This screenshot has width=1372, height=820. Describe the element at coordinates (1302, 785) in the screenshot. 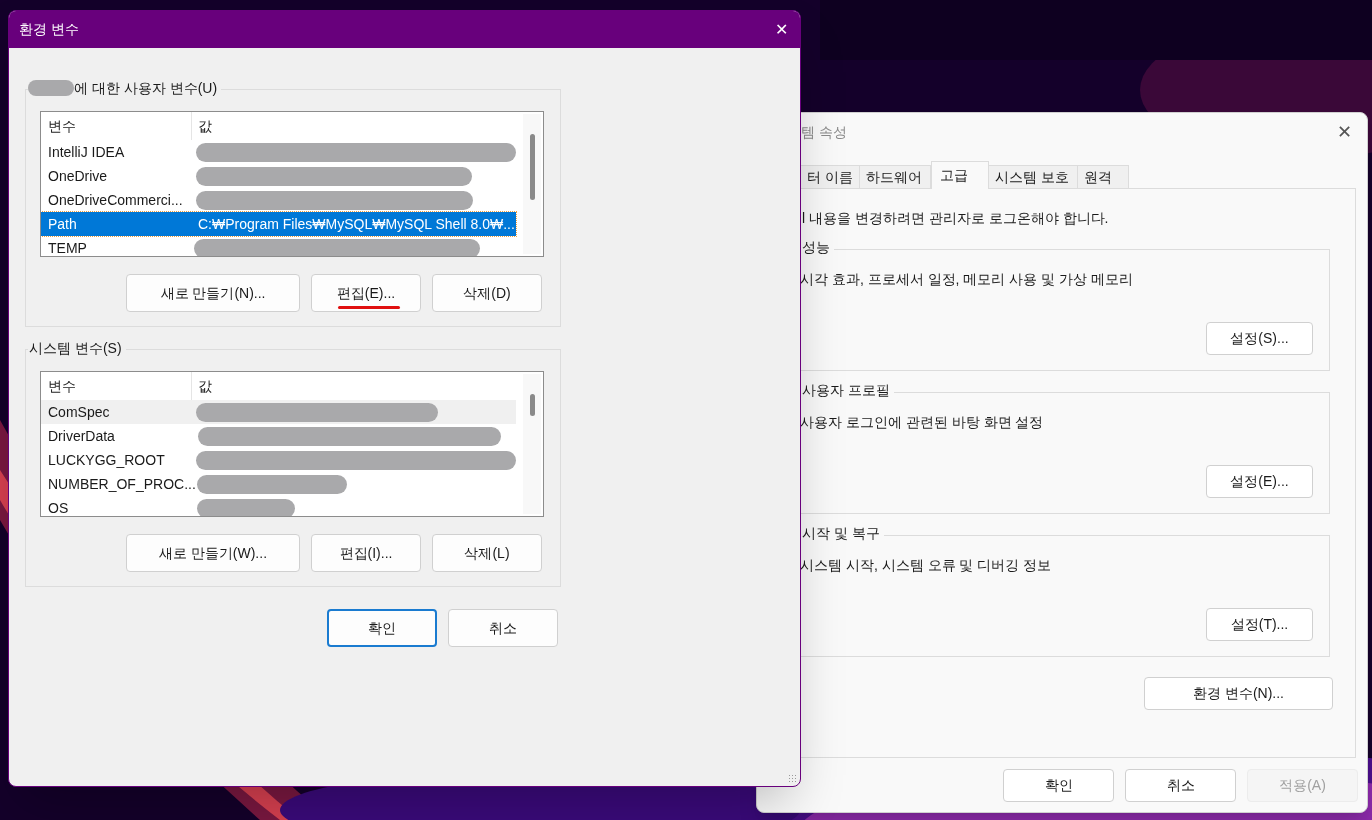

I see `button: 적용(A)` at that location.